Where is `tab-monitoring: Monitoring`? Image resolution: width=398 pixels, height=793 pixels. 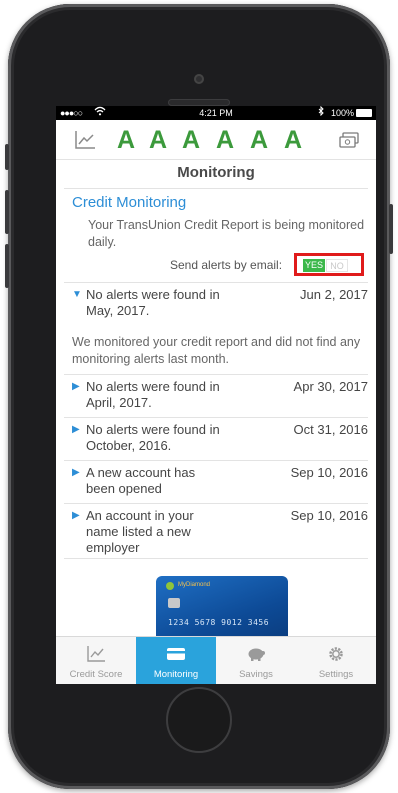 tab-monitoring: Monitoring is located at coordinates (176, 660).